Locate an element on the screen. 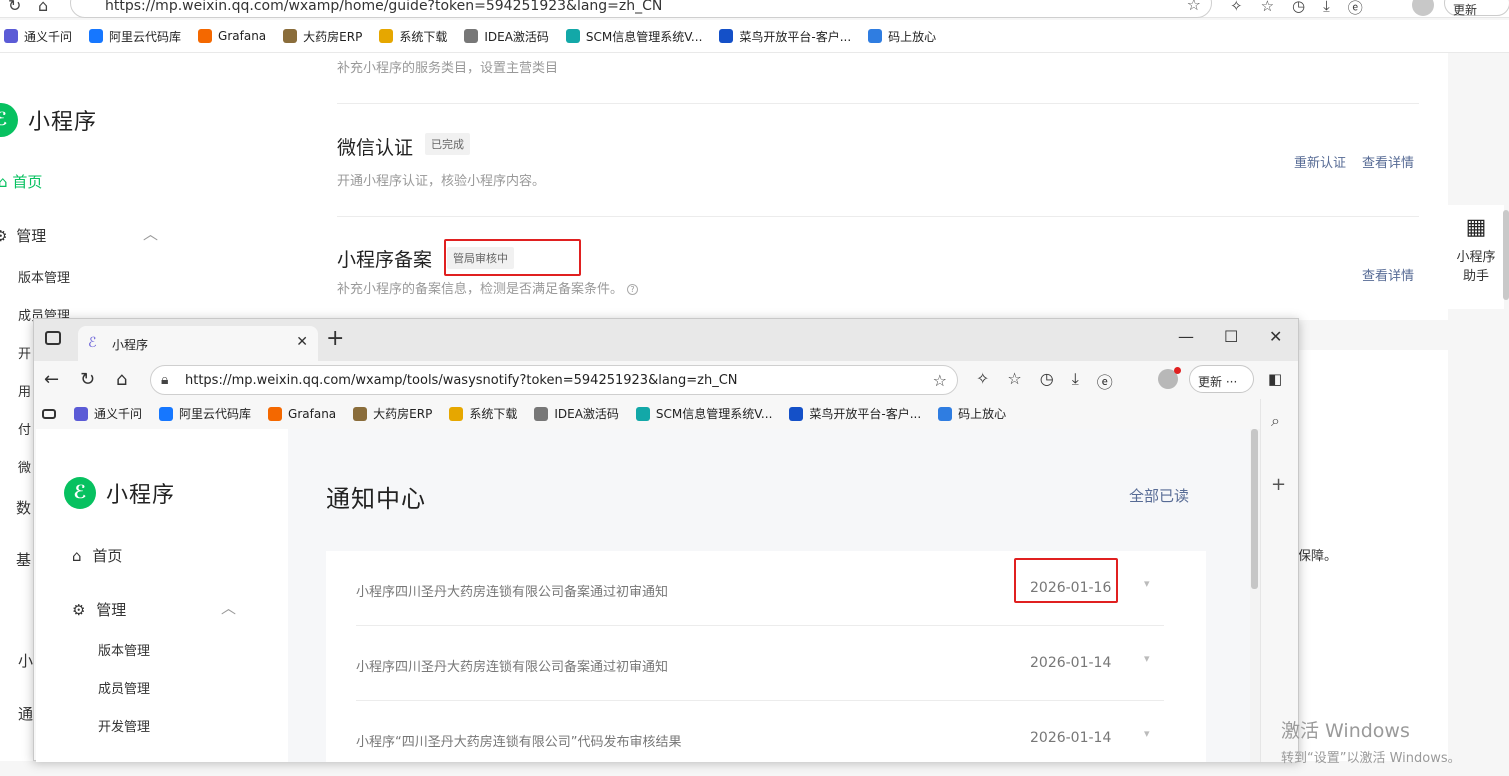  new-tab-icon: + is located at coordinates (335, 338).